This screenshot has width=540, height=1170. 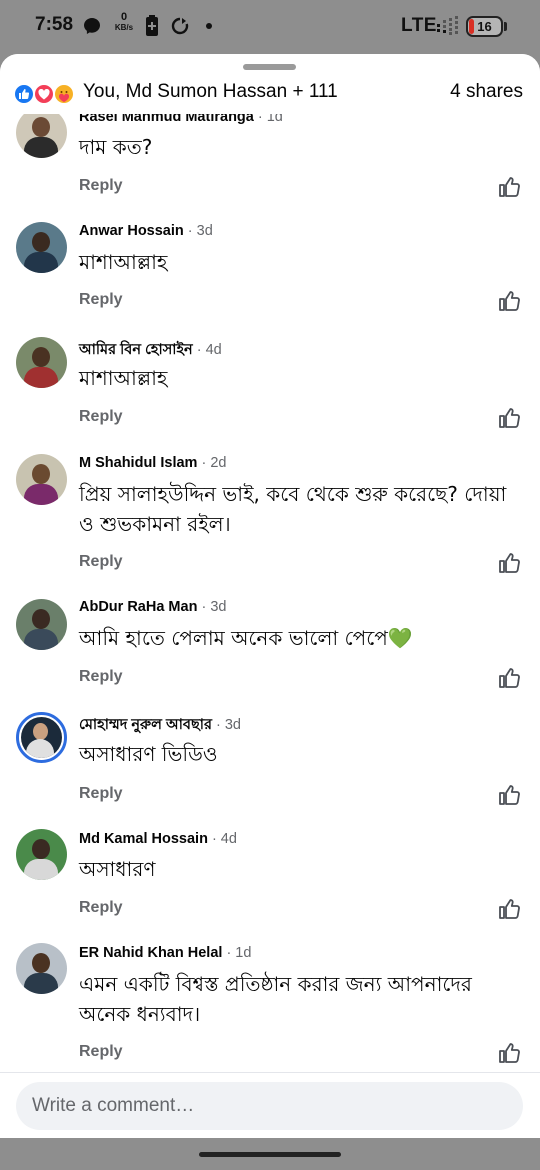 I want to click on reactors-summary: You, Md Sumon Hassan + 111, so click(x=210, y=92).